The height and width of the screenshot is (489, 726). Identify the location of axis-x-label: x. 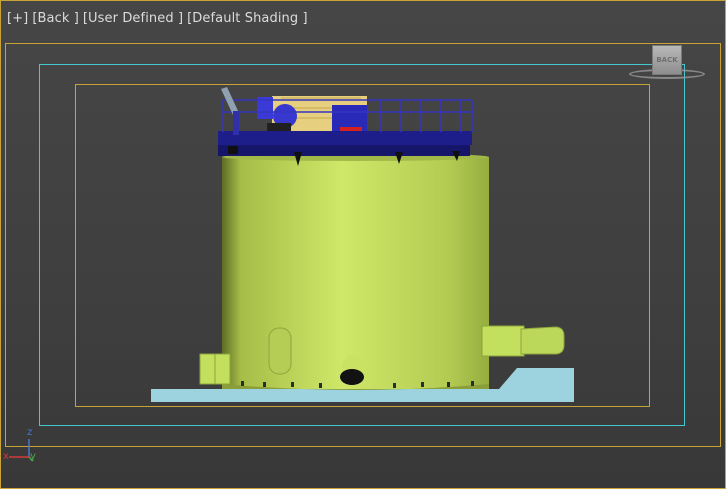
(6, 456).